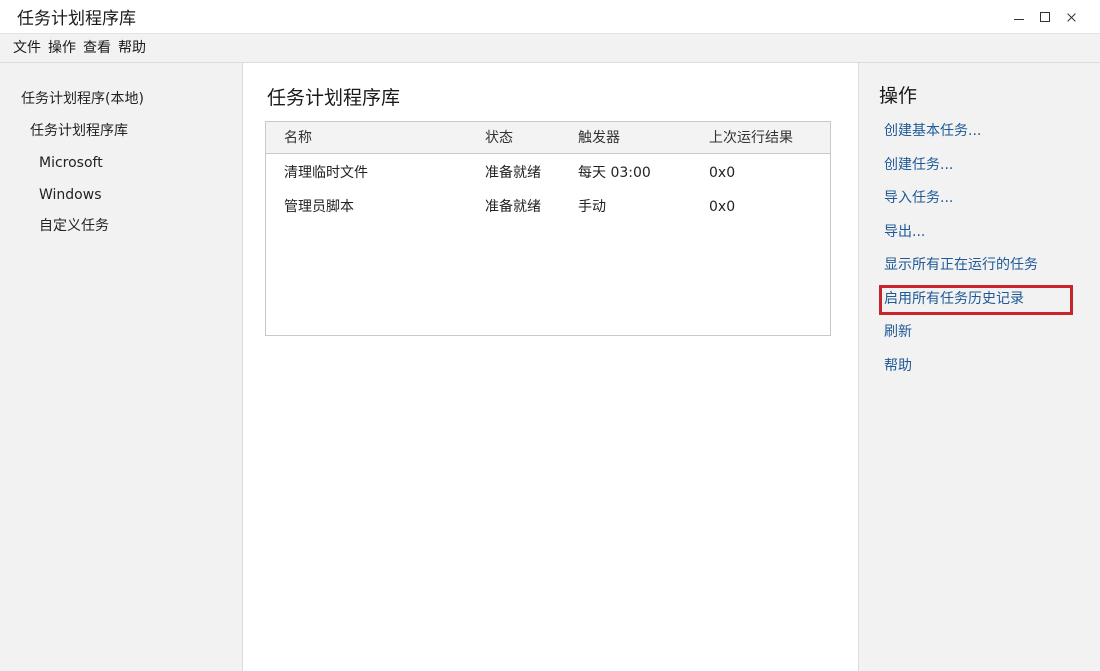 This screenshot has height=671, width=1100. I want to click on table-row: 清理临时文件 准备就绪 每天 03:00 0x0, so click(548, 180).